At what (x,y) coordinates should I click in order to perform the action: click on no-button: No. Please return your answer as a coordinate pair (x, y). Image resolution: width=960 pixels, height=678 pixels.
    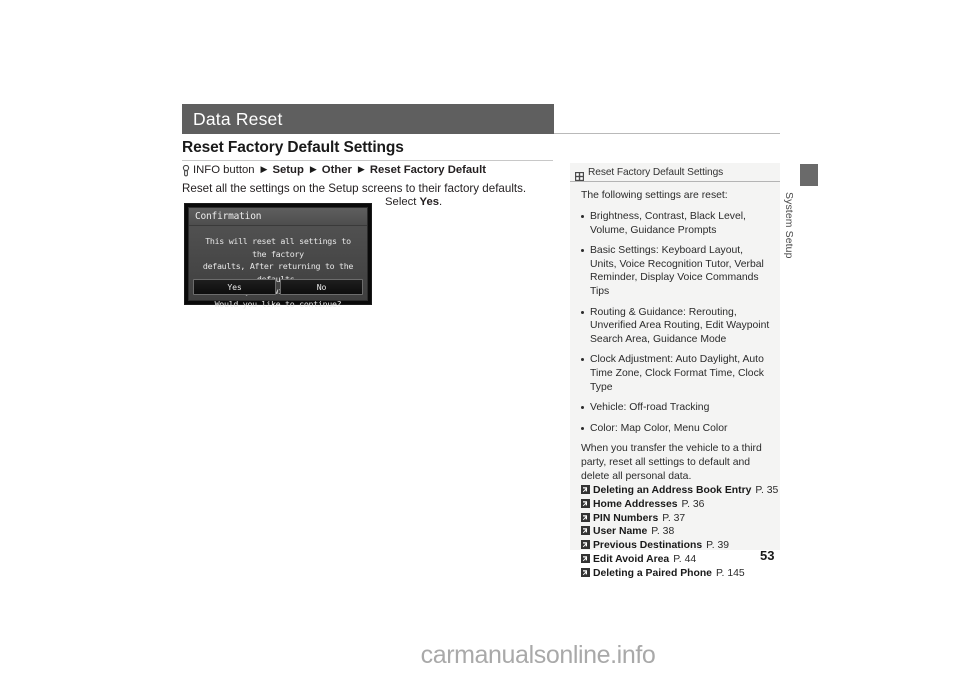
    Looking at the image, I should click on (321, 287).